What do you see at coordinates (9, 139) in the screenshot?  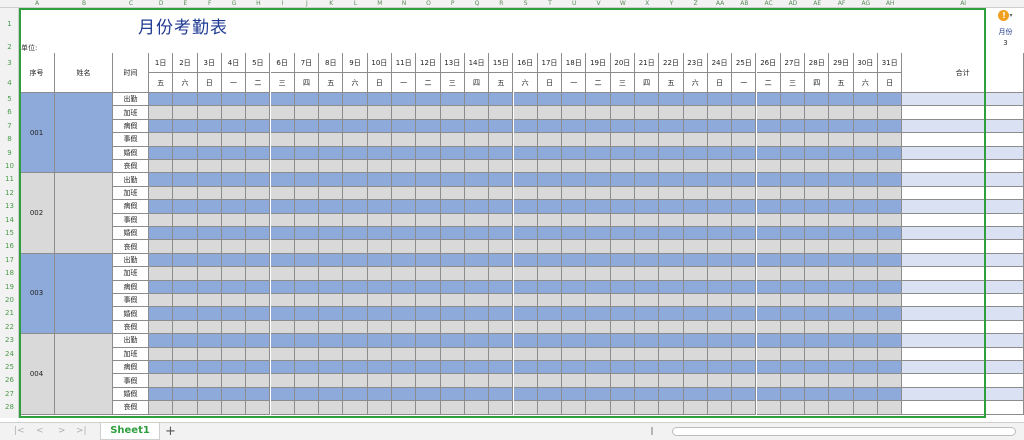 I see `row-number: 8` at bounding box center [9, 139].